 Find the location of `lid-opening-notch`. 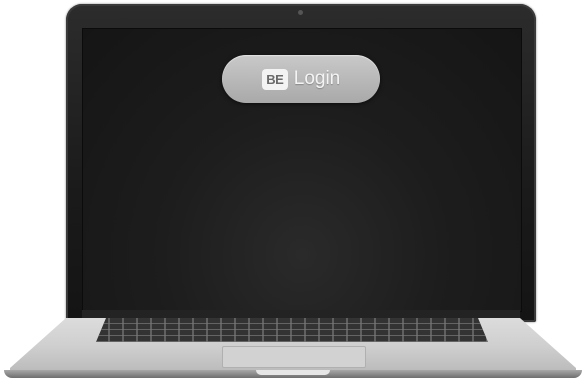

lid-opening-notch is located at coordinates (293, 372).